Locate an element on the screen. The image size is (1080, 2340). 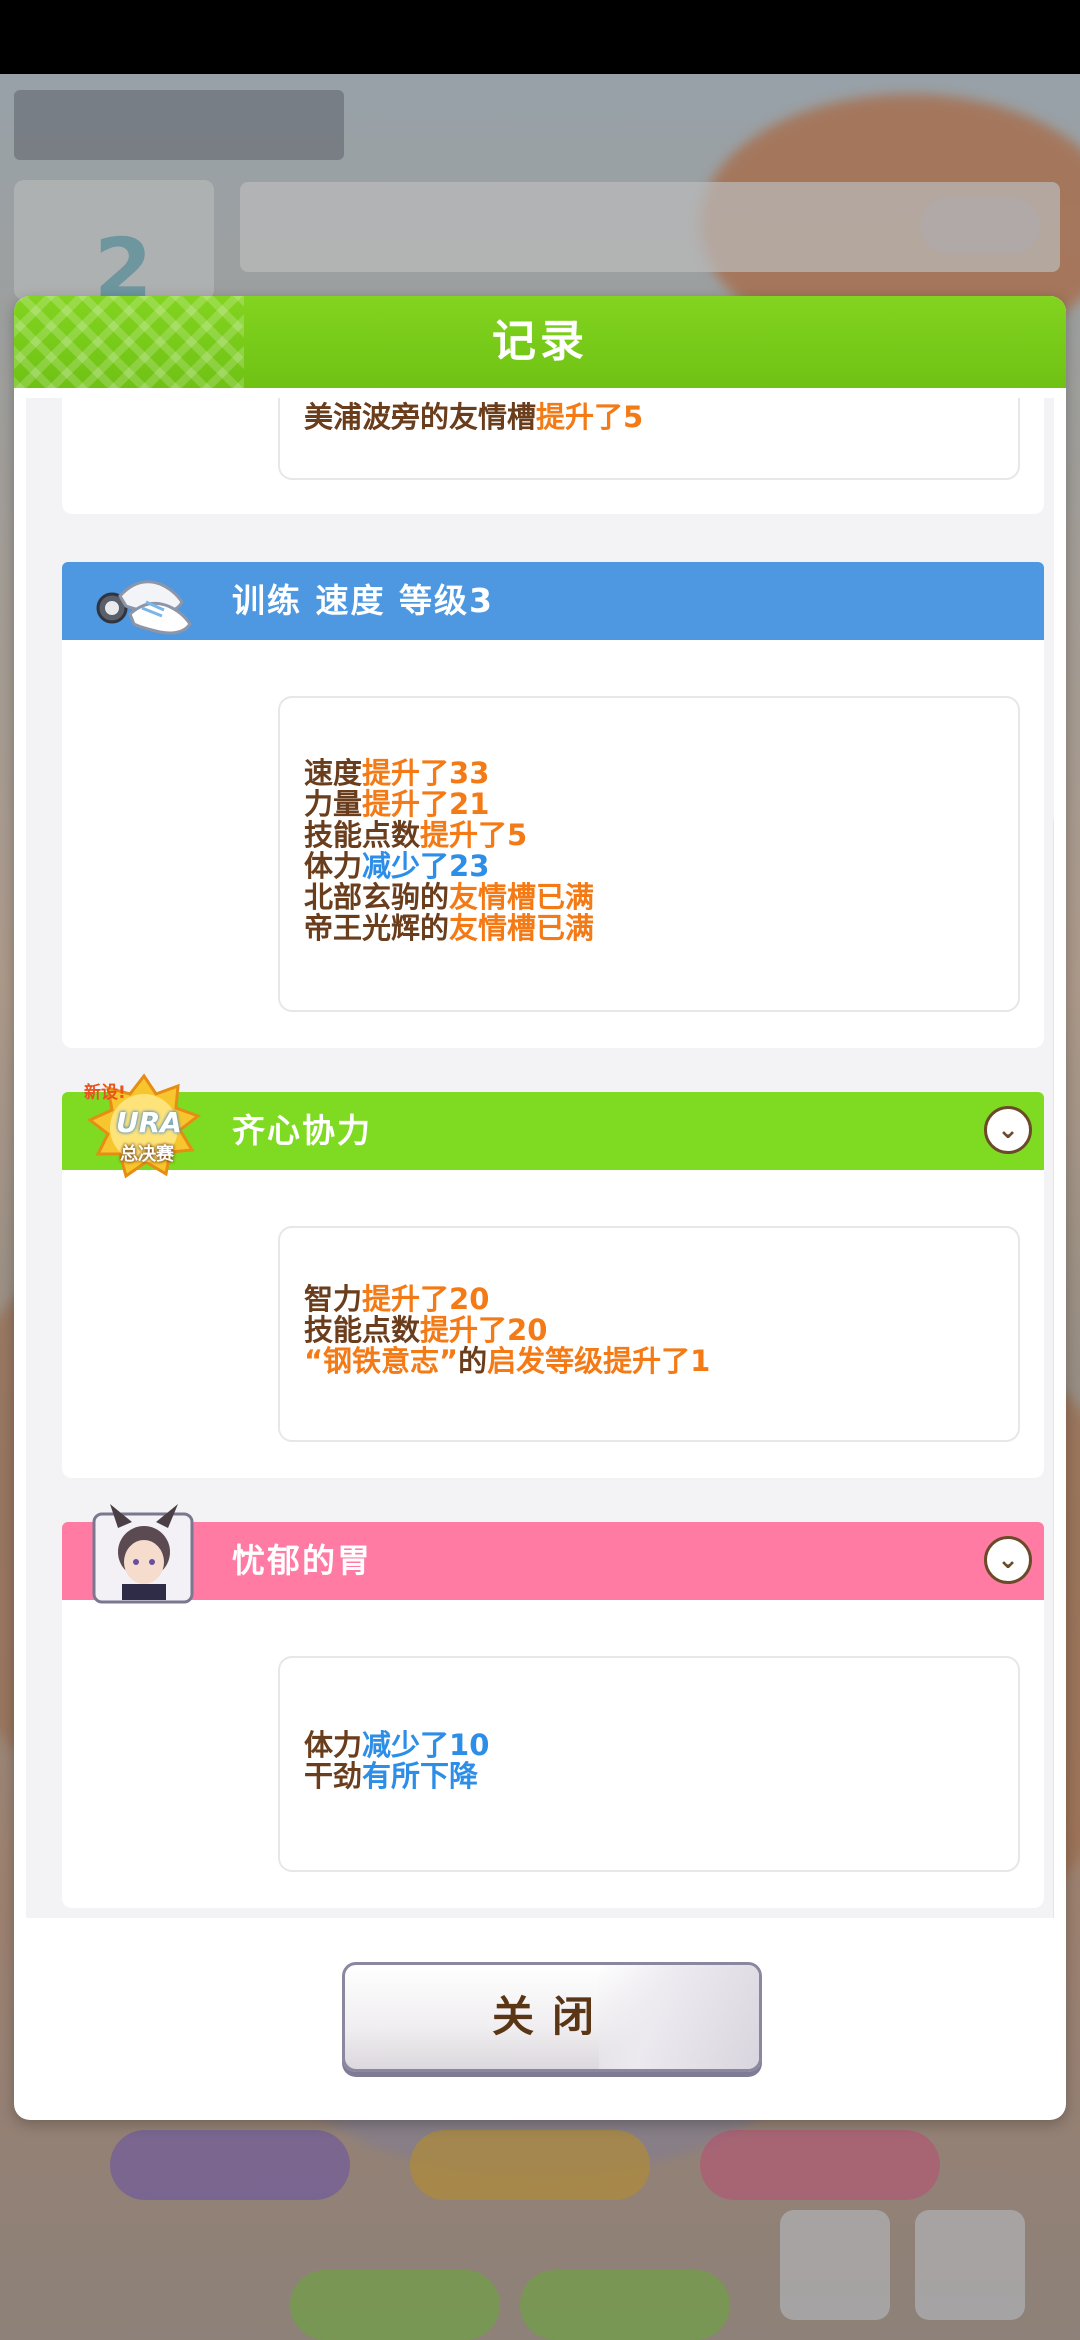
message-line: 体力减少了23 is located at coordinates (449, 866).